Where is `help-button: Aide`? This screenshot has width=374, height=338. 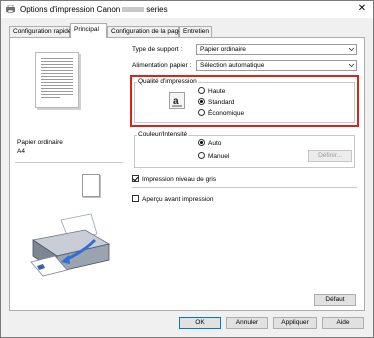 help-button: Aide is located at coordinates (343, 323).